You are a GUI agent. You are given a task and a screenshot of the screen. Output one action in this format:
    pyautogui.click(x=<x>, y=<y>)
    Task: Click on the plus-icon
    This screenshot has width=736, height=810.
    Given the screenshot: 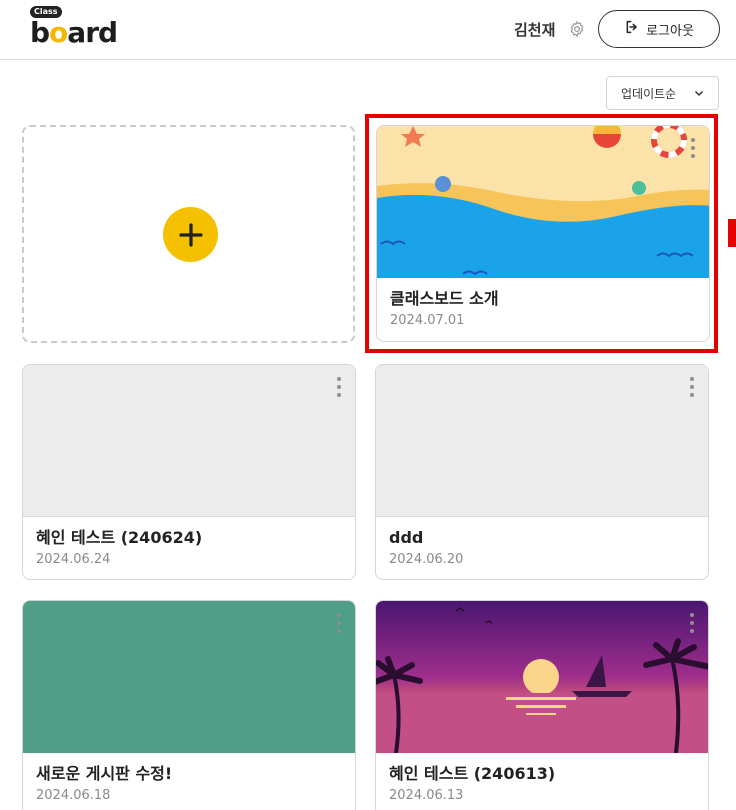 What is the action you would take?
    pyautogui.click(x=190, y=234)
    